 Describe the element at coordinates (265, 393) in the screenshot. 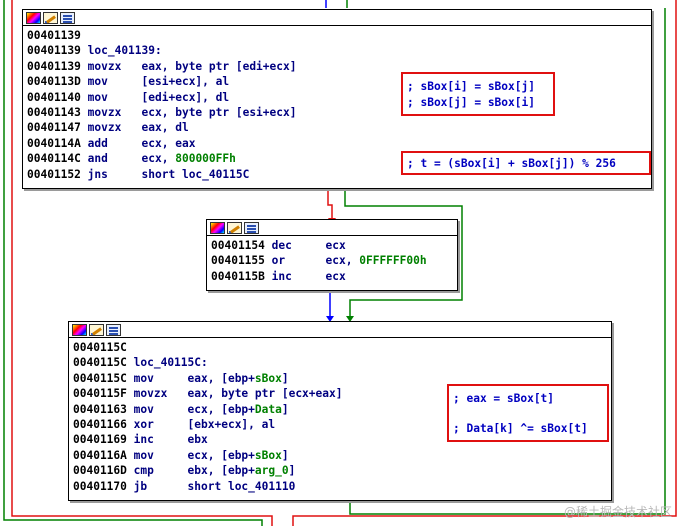

I see `line-operands: eax, byte ptr [ecx+eax]` at that location.